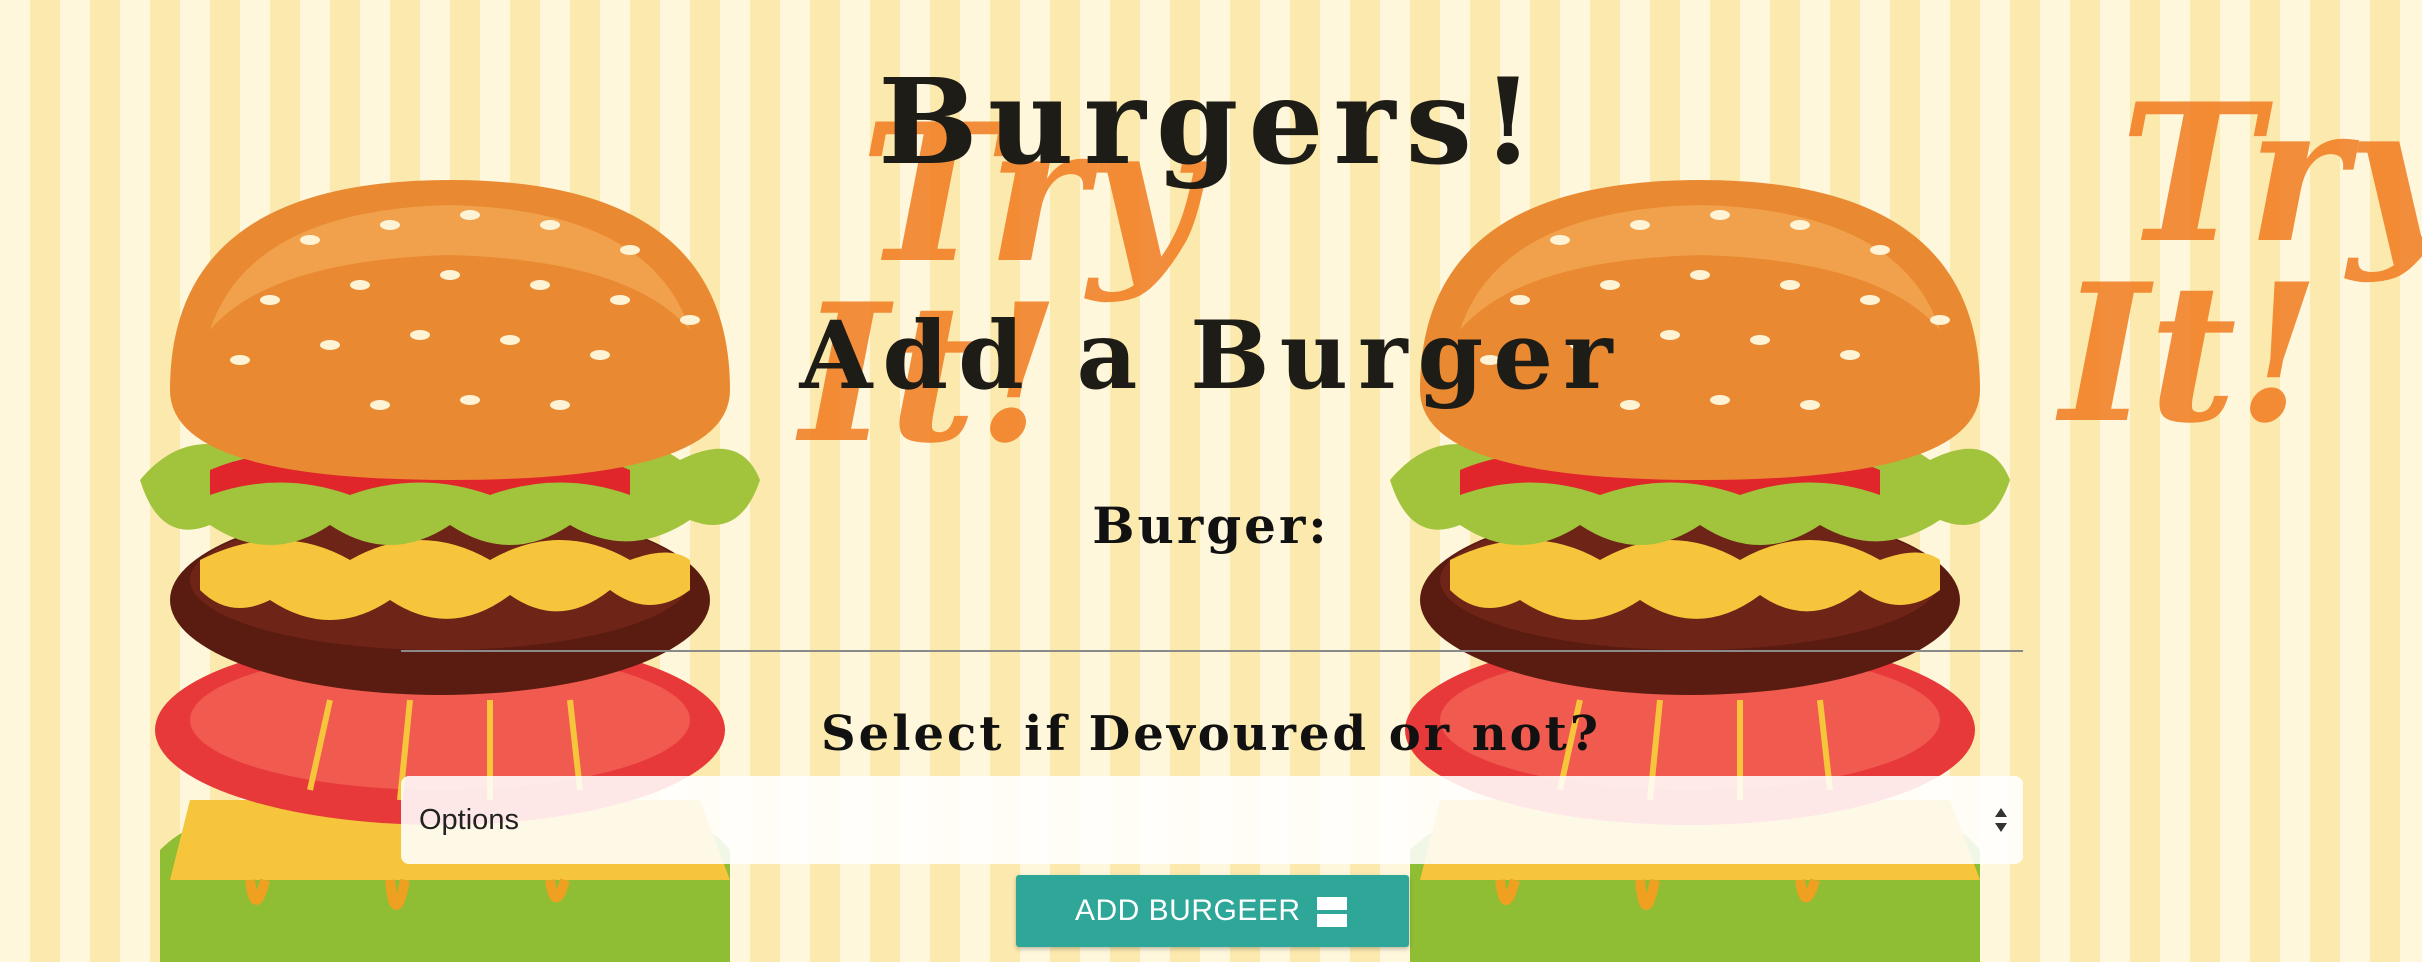 This screenshot has height=962, width=2422. Describe the element at coordinates (1212, 624) in the screenshot. I see `burger-name-input` at that location.